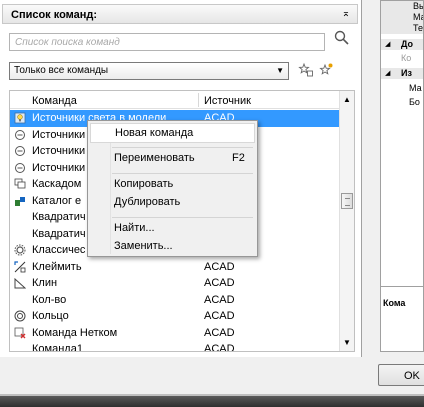 This screenshot has width=424, height=407. Describe the element at coordinates (402, 176) in the screenshot. I see `properties-panel: Вы Ма Те ◢ До Ко ◢ Из Ма Бо Кома` at that location.